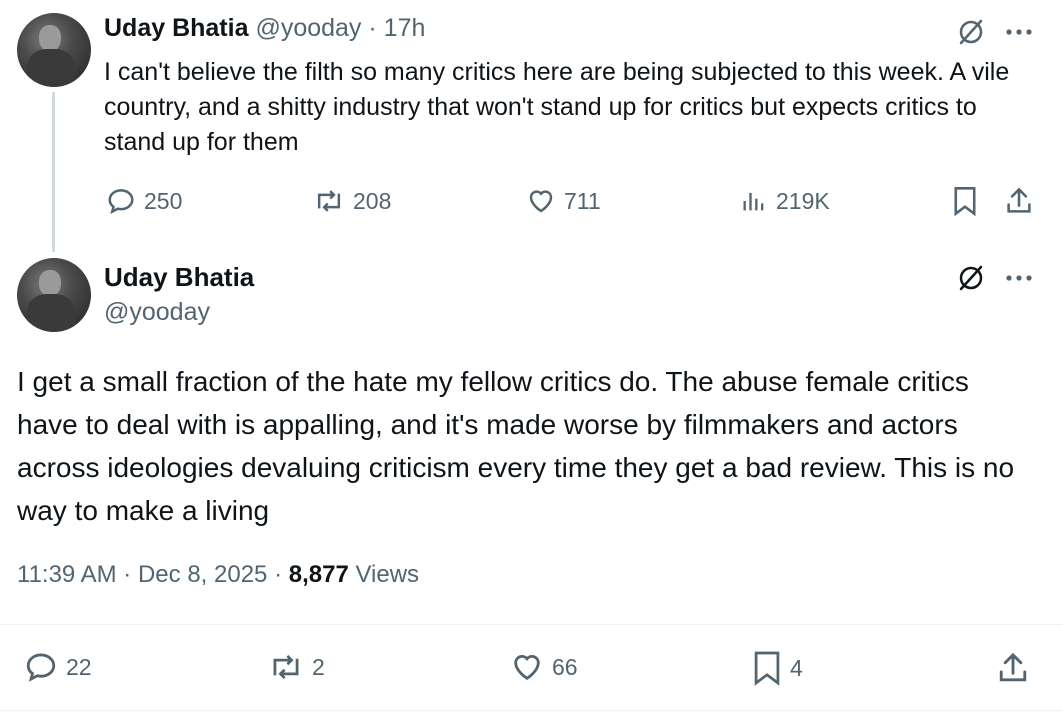 The height and width of the screenshot is (715, 1063). Describe the element at coordinates (53, 172) in the screenshot. I see `thread-line` at that location.